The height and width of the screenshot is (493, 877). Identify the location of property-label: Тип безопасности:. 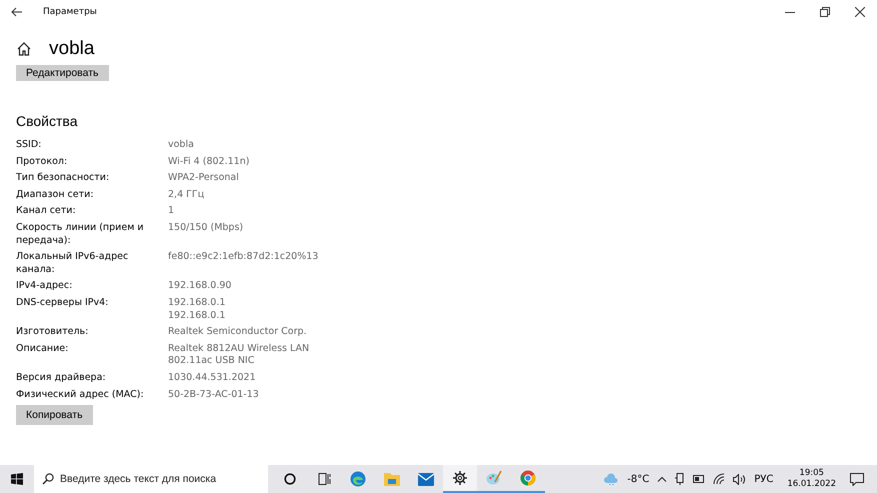
(63, 178).